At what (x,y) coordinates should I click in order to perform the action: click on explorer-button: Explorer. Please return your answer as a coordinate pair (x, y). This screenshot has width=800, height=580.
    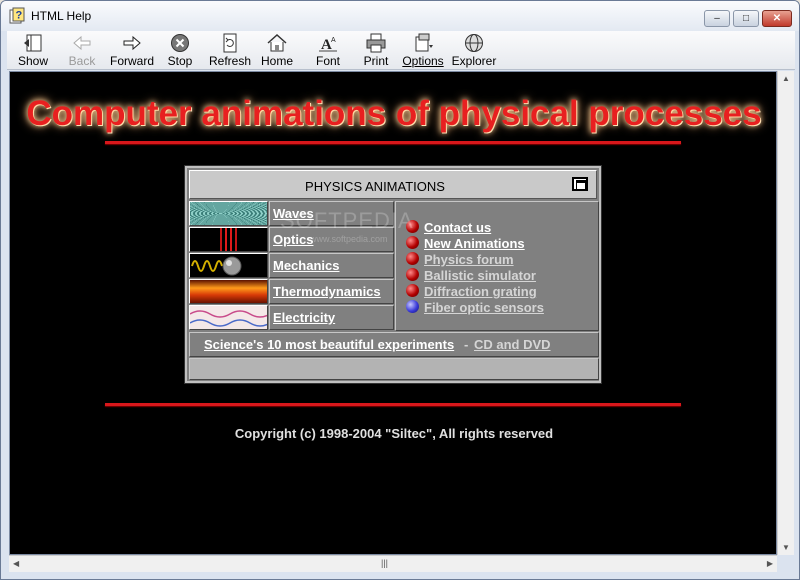
    Looking at the image, I should click on (474, 50).